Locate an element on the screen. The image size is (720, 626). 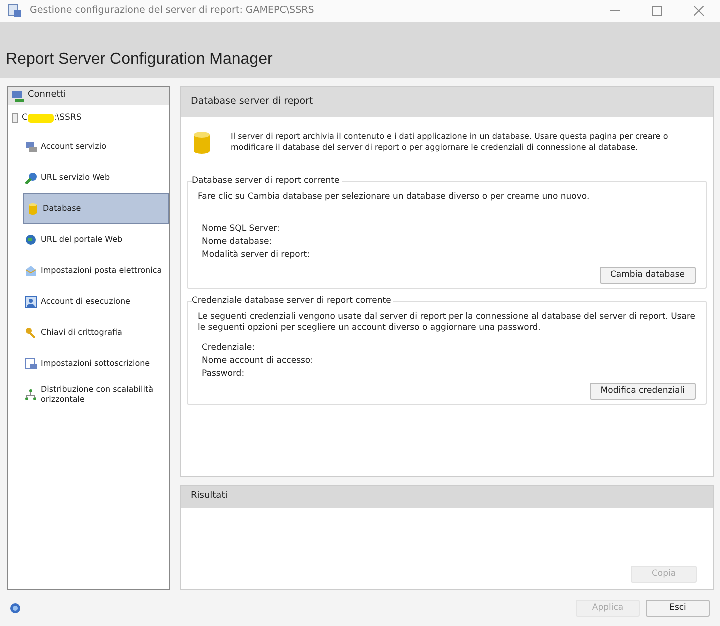
field-label: Credenziale: is located at coordinates (228, 348).